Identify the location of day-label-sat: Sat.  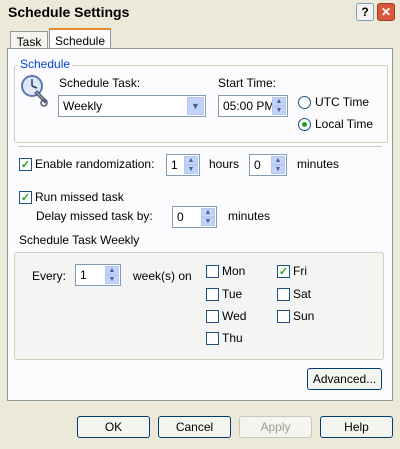
(302, 294).